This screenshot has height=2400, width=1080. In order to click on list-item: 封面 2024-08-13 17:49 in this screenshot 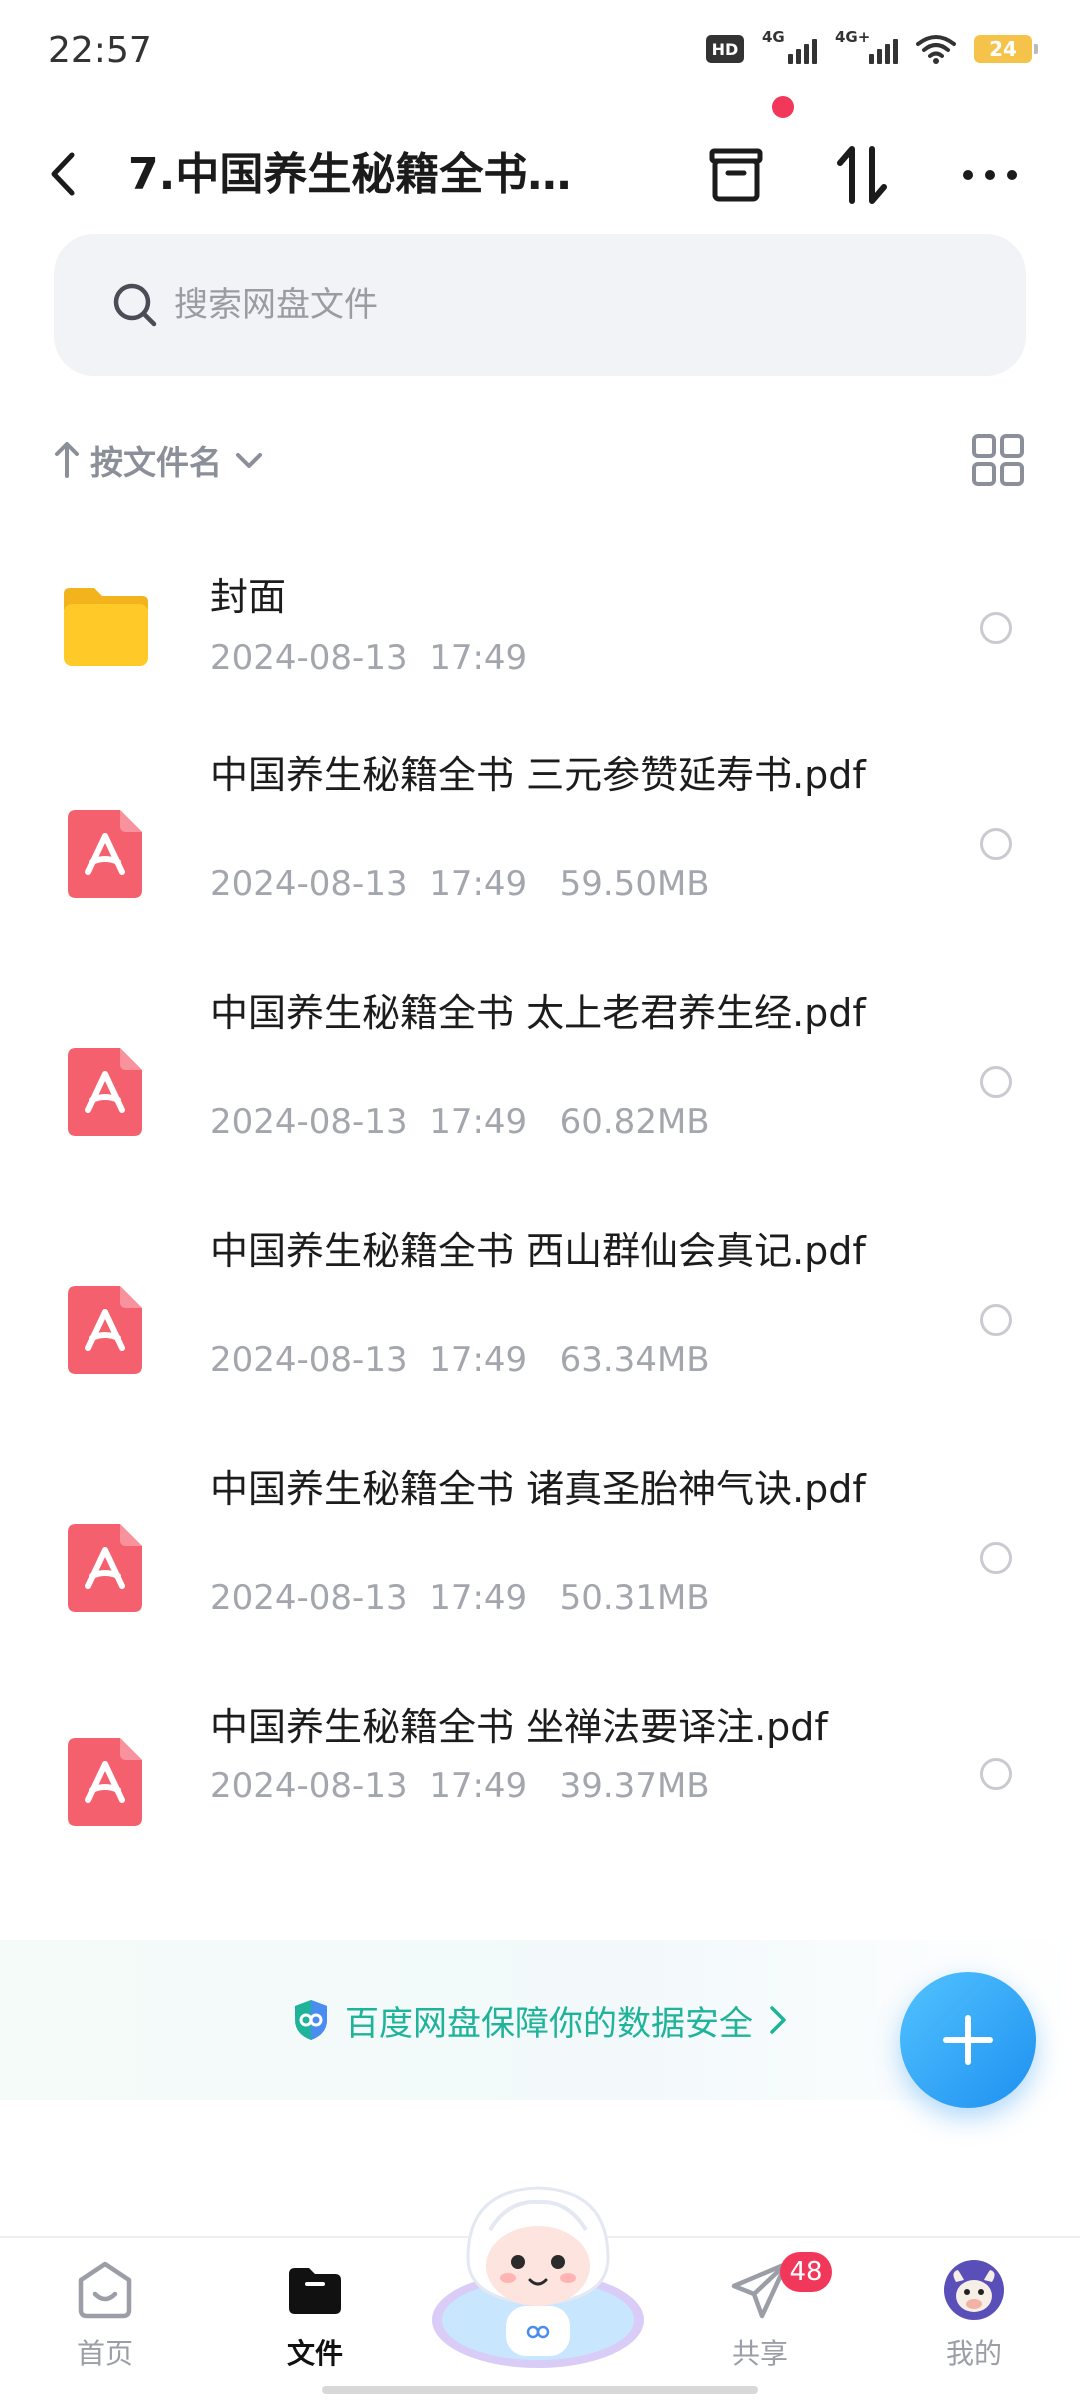, I will do `click(540, 640)`.